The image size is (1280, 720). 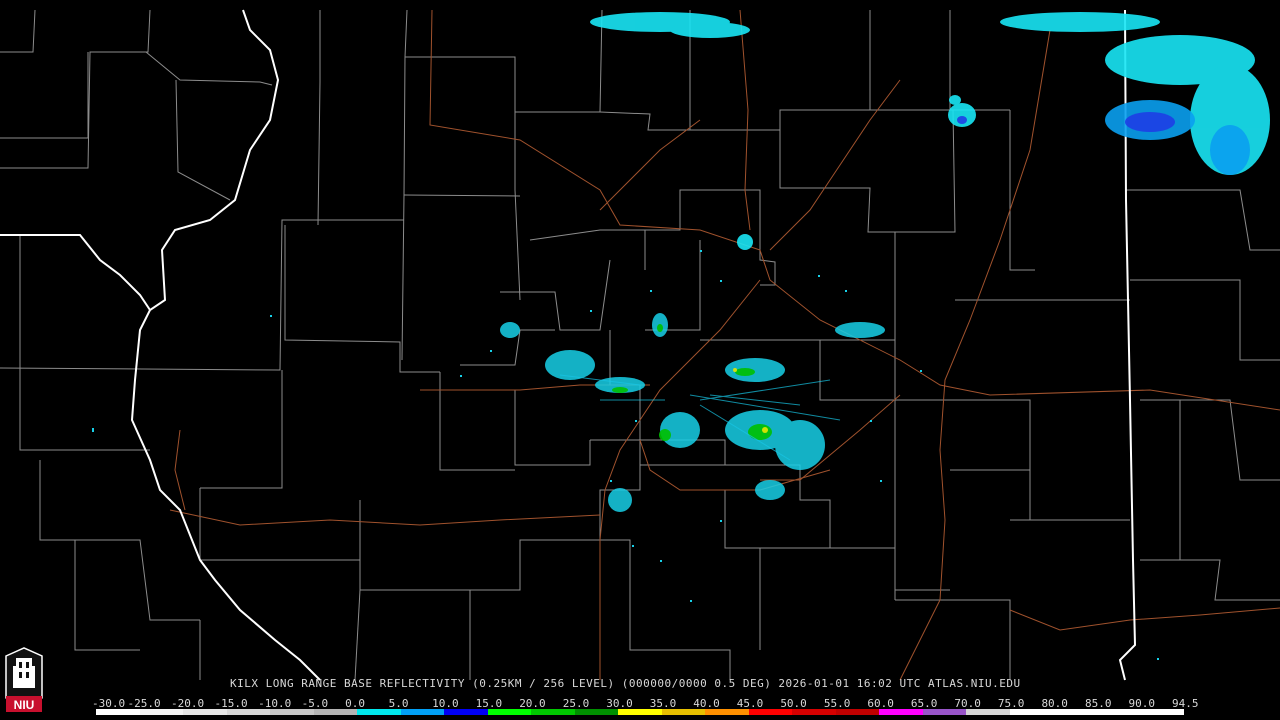 I want to click on logo-text: NIU, so click(x=24, y=705).